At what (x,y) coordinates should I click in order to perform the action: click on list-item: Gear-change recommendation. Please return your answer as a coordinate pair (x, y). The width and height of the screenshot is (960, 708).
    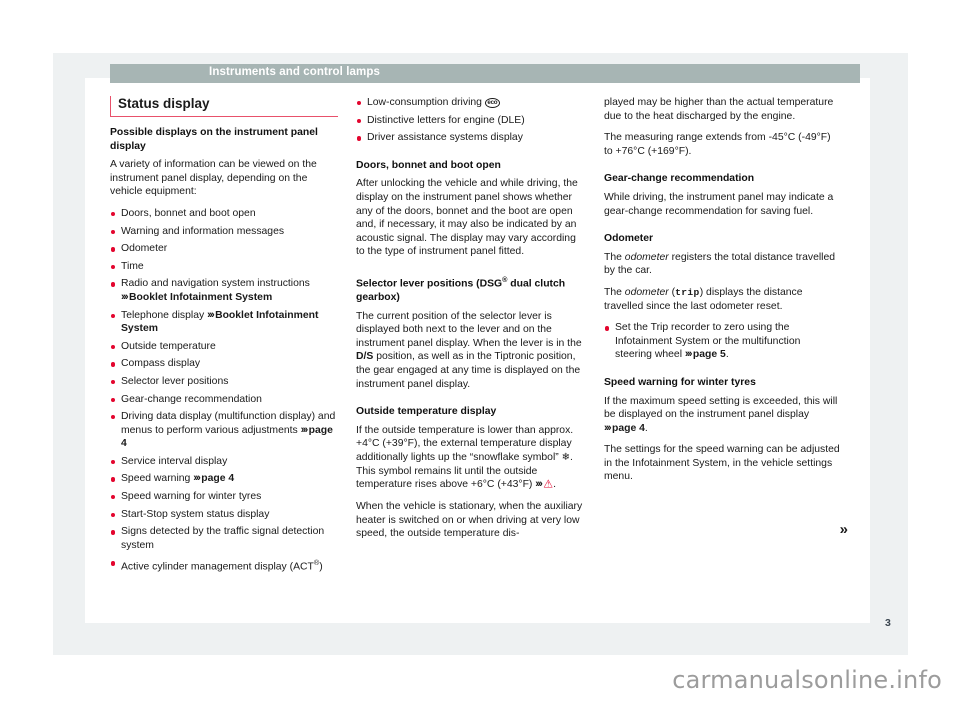
    Looking at the image, I should click on (224, 400).